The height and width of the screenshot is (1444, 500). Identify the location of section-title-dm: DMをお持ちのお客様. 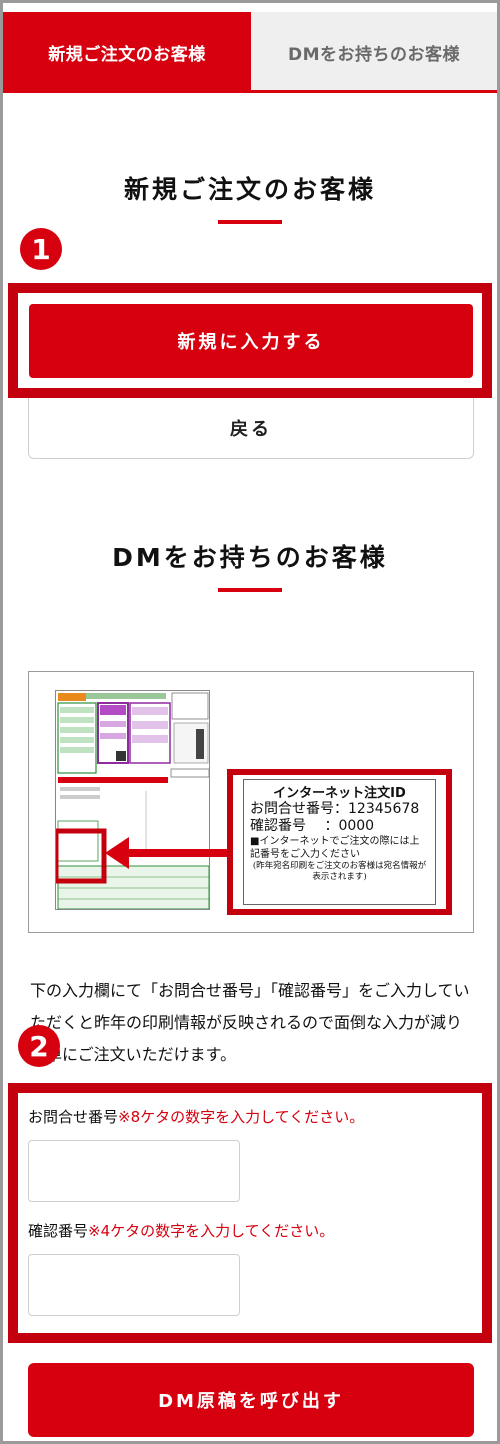
(250, 557).